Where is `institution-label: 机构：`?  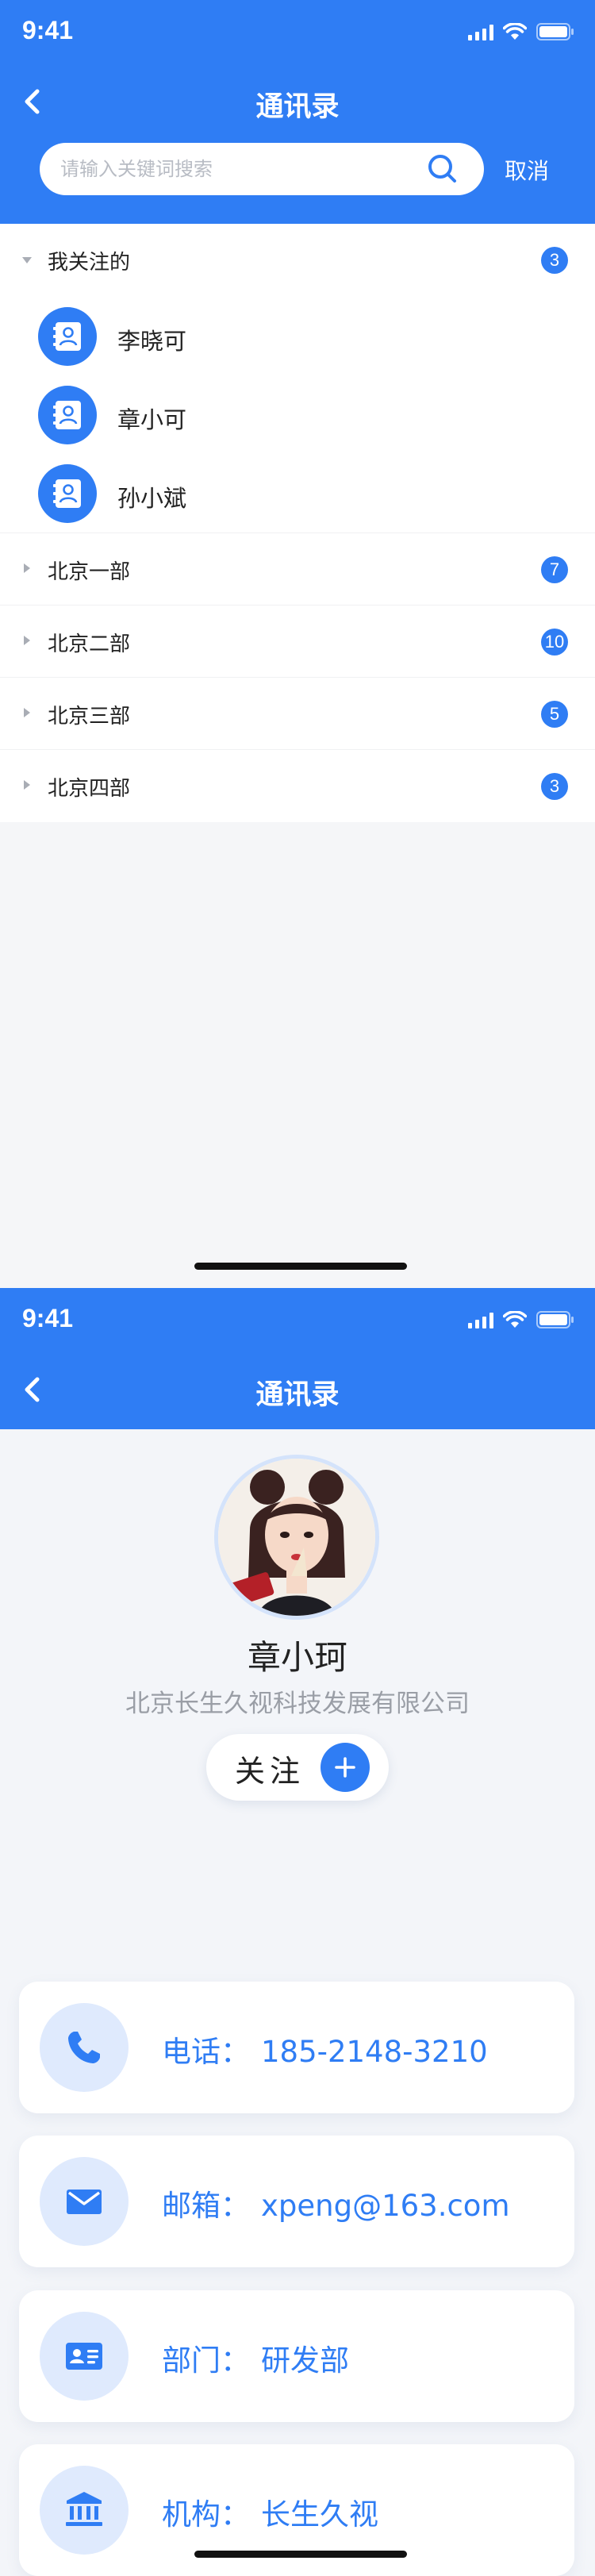 institution-label: 机构： is located at coordinates (206, 2514).